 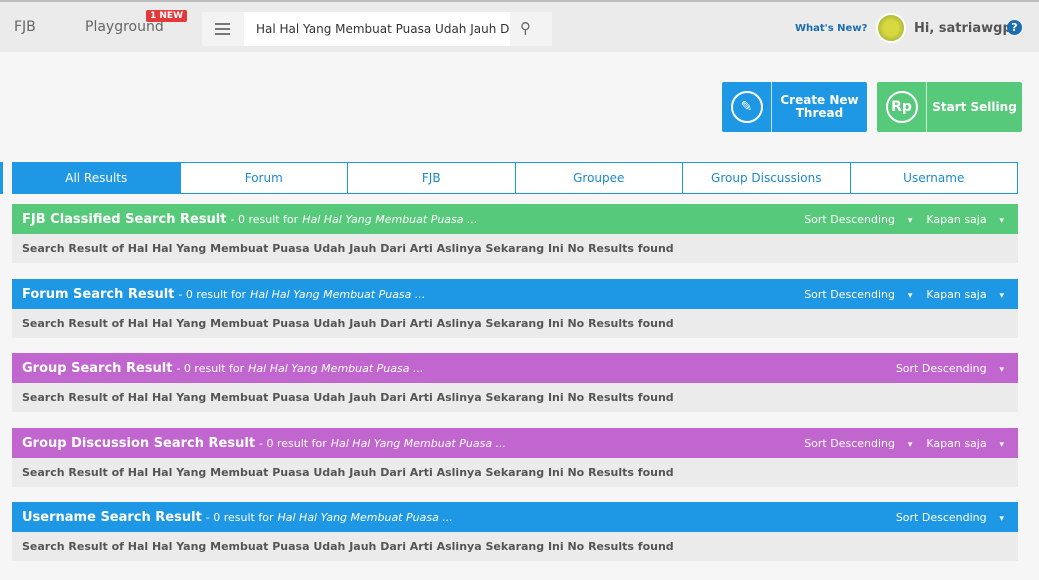 I want to click on section-title: FJB Classified Search Result, so click(x=124, y=219).